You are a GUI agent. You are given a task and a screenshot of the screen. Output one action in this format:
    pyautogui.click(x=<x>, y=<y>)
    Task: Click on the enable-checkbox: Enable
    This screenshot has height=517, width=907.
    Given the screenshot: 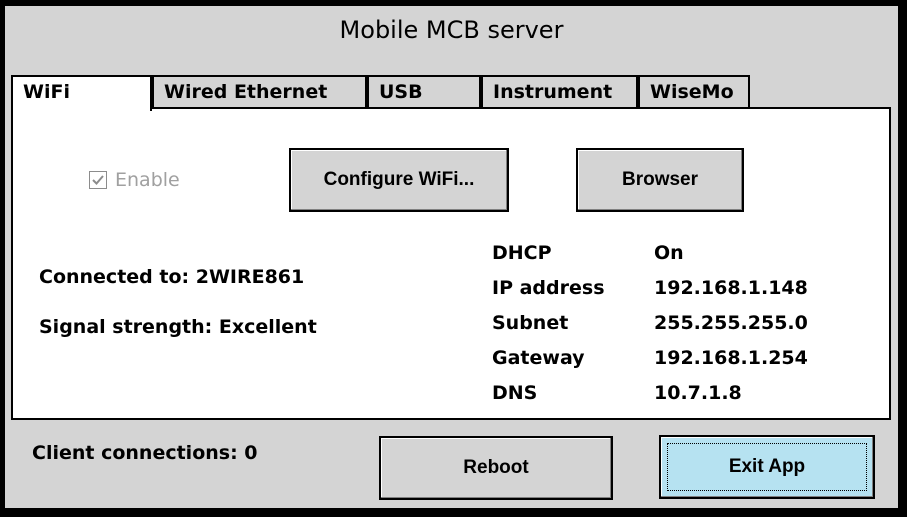 What is the action you would take?
    pyautogui.click(x=134, y=180)
    